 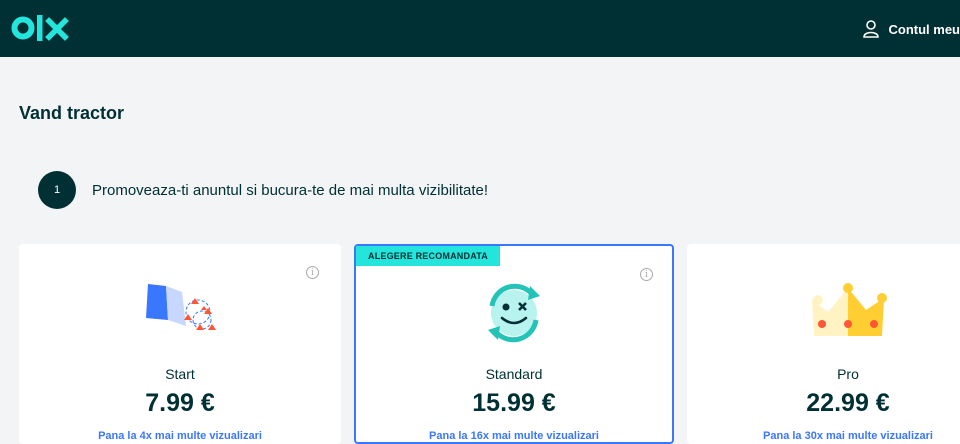 What do you see at coordinates (514, 436) in the screenshot?
I see `package-views-link: Pana la 16x mai multe vizualizari` at bounding box center [514, 436].